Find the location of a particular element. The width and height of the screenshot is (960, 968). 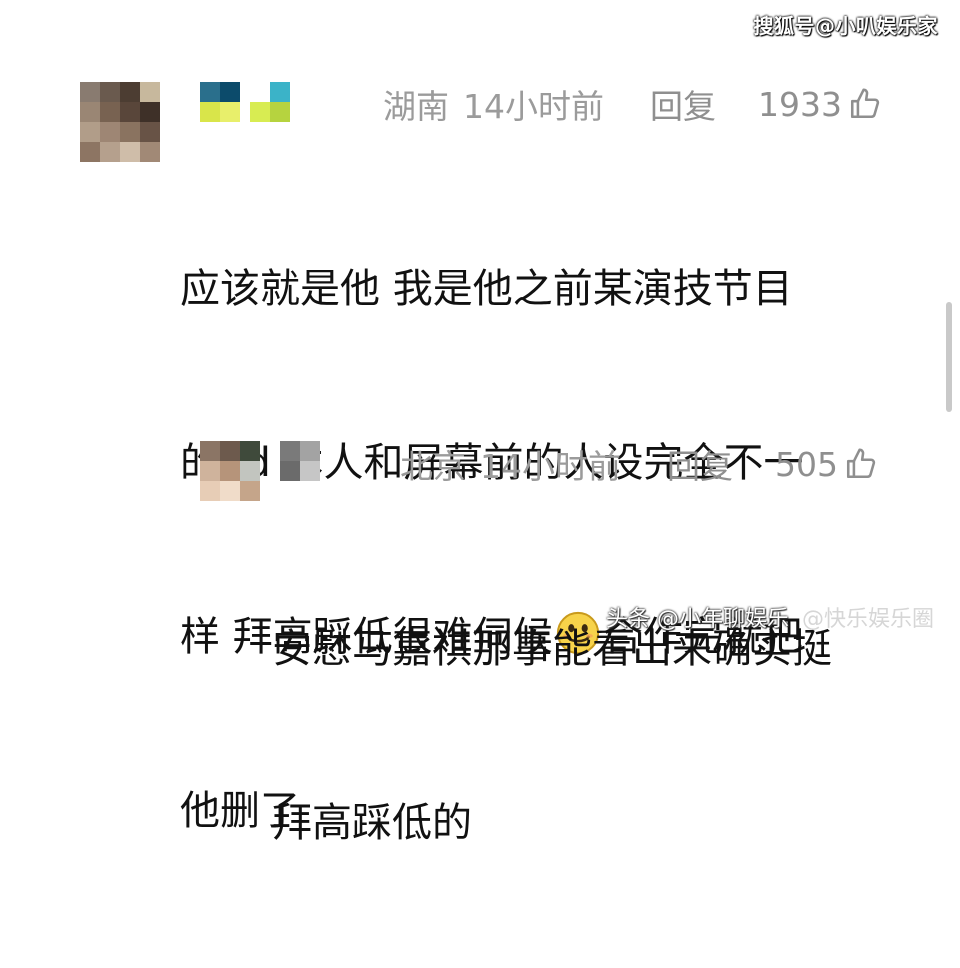

comment-meta: 北京 14小时前 回复 505 is located at coordinates (639, 464).